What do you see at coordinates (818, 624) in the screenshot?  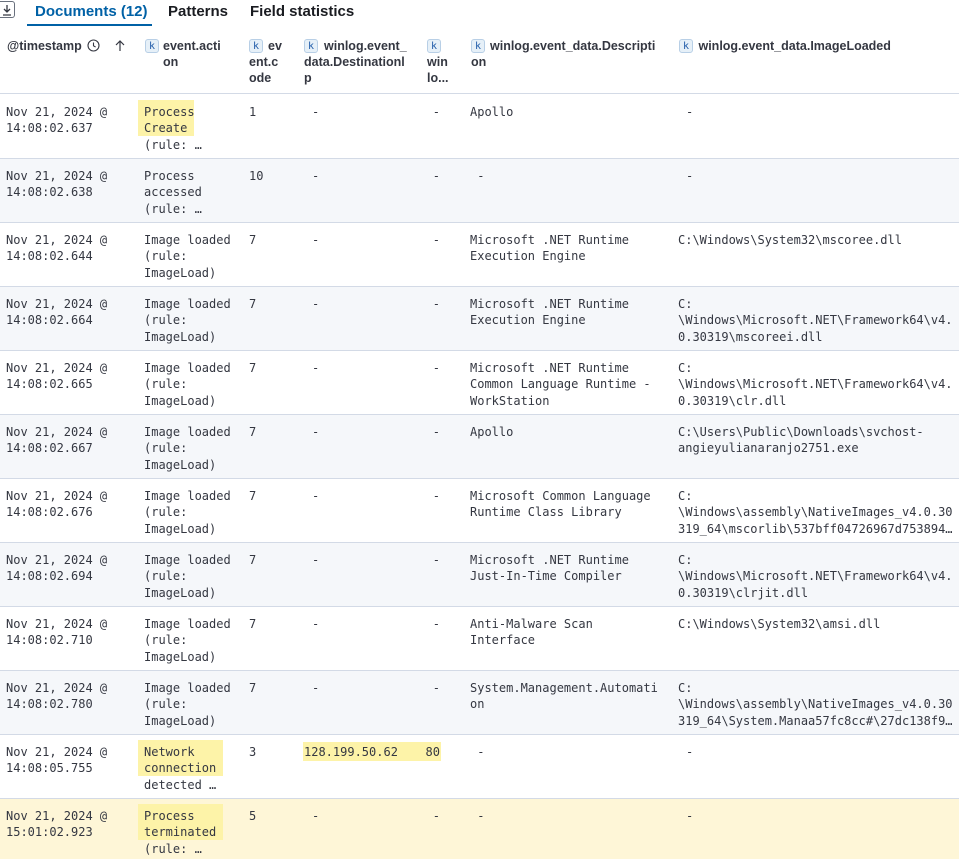 I see `image-loaded-cell: C:\Windows\System32\amsi.dll` at bounding box center [818, 624].